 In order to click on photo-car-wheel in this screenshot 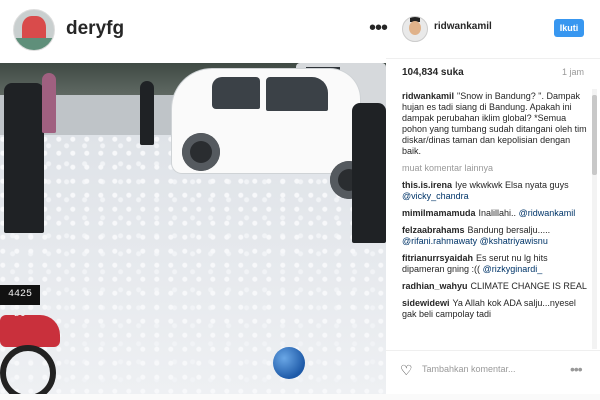, I will do `click(201, 152)`.